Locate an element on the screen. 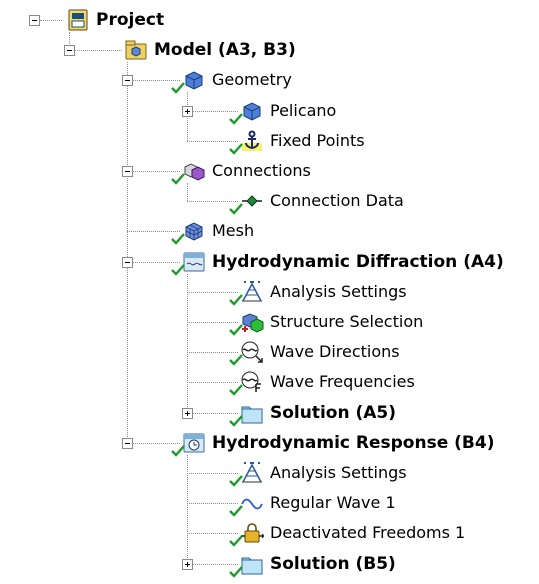 The image size is (539, 584). tree-item-label: Regular Wave 1 is located at coordinates (333, 503).